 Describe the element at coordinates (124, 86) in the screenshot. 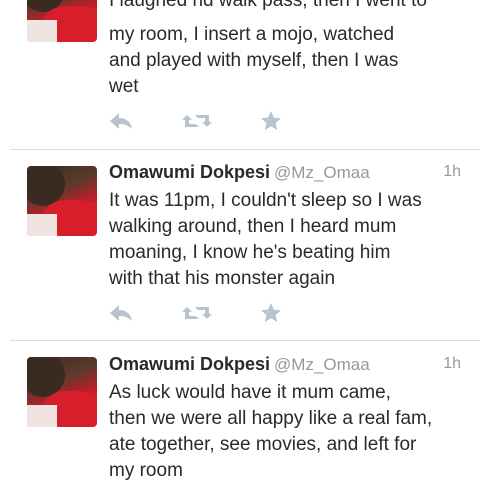

I see `tweet-text-line: wet` at that location.